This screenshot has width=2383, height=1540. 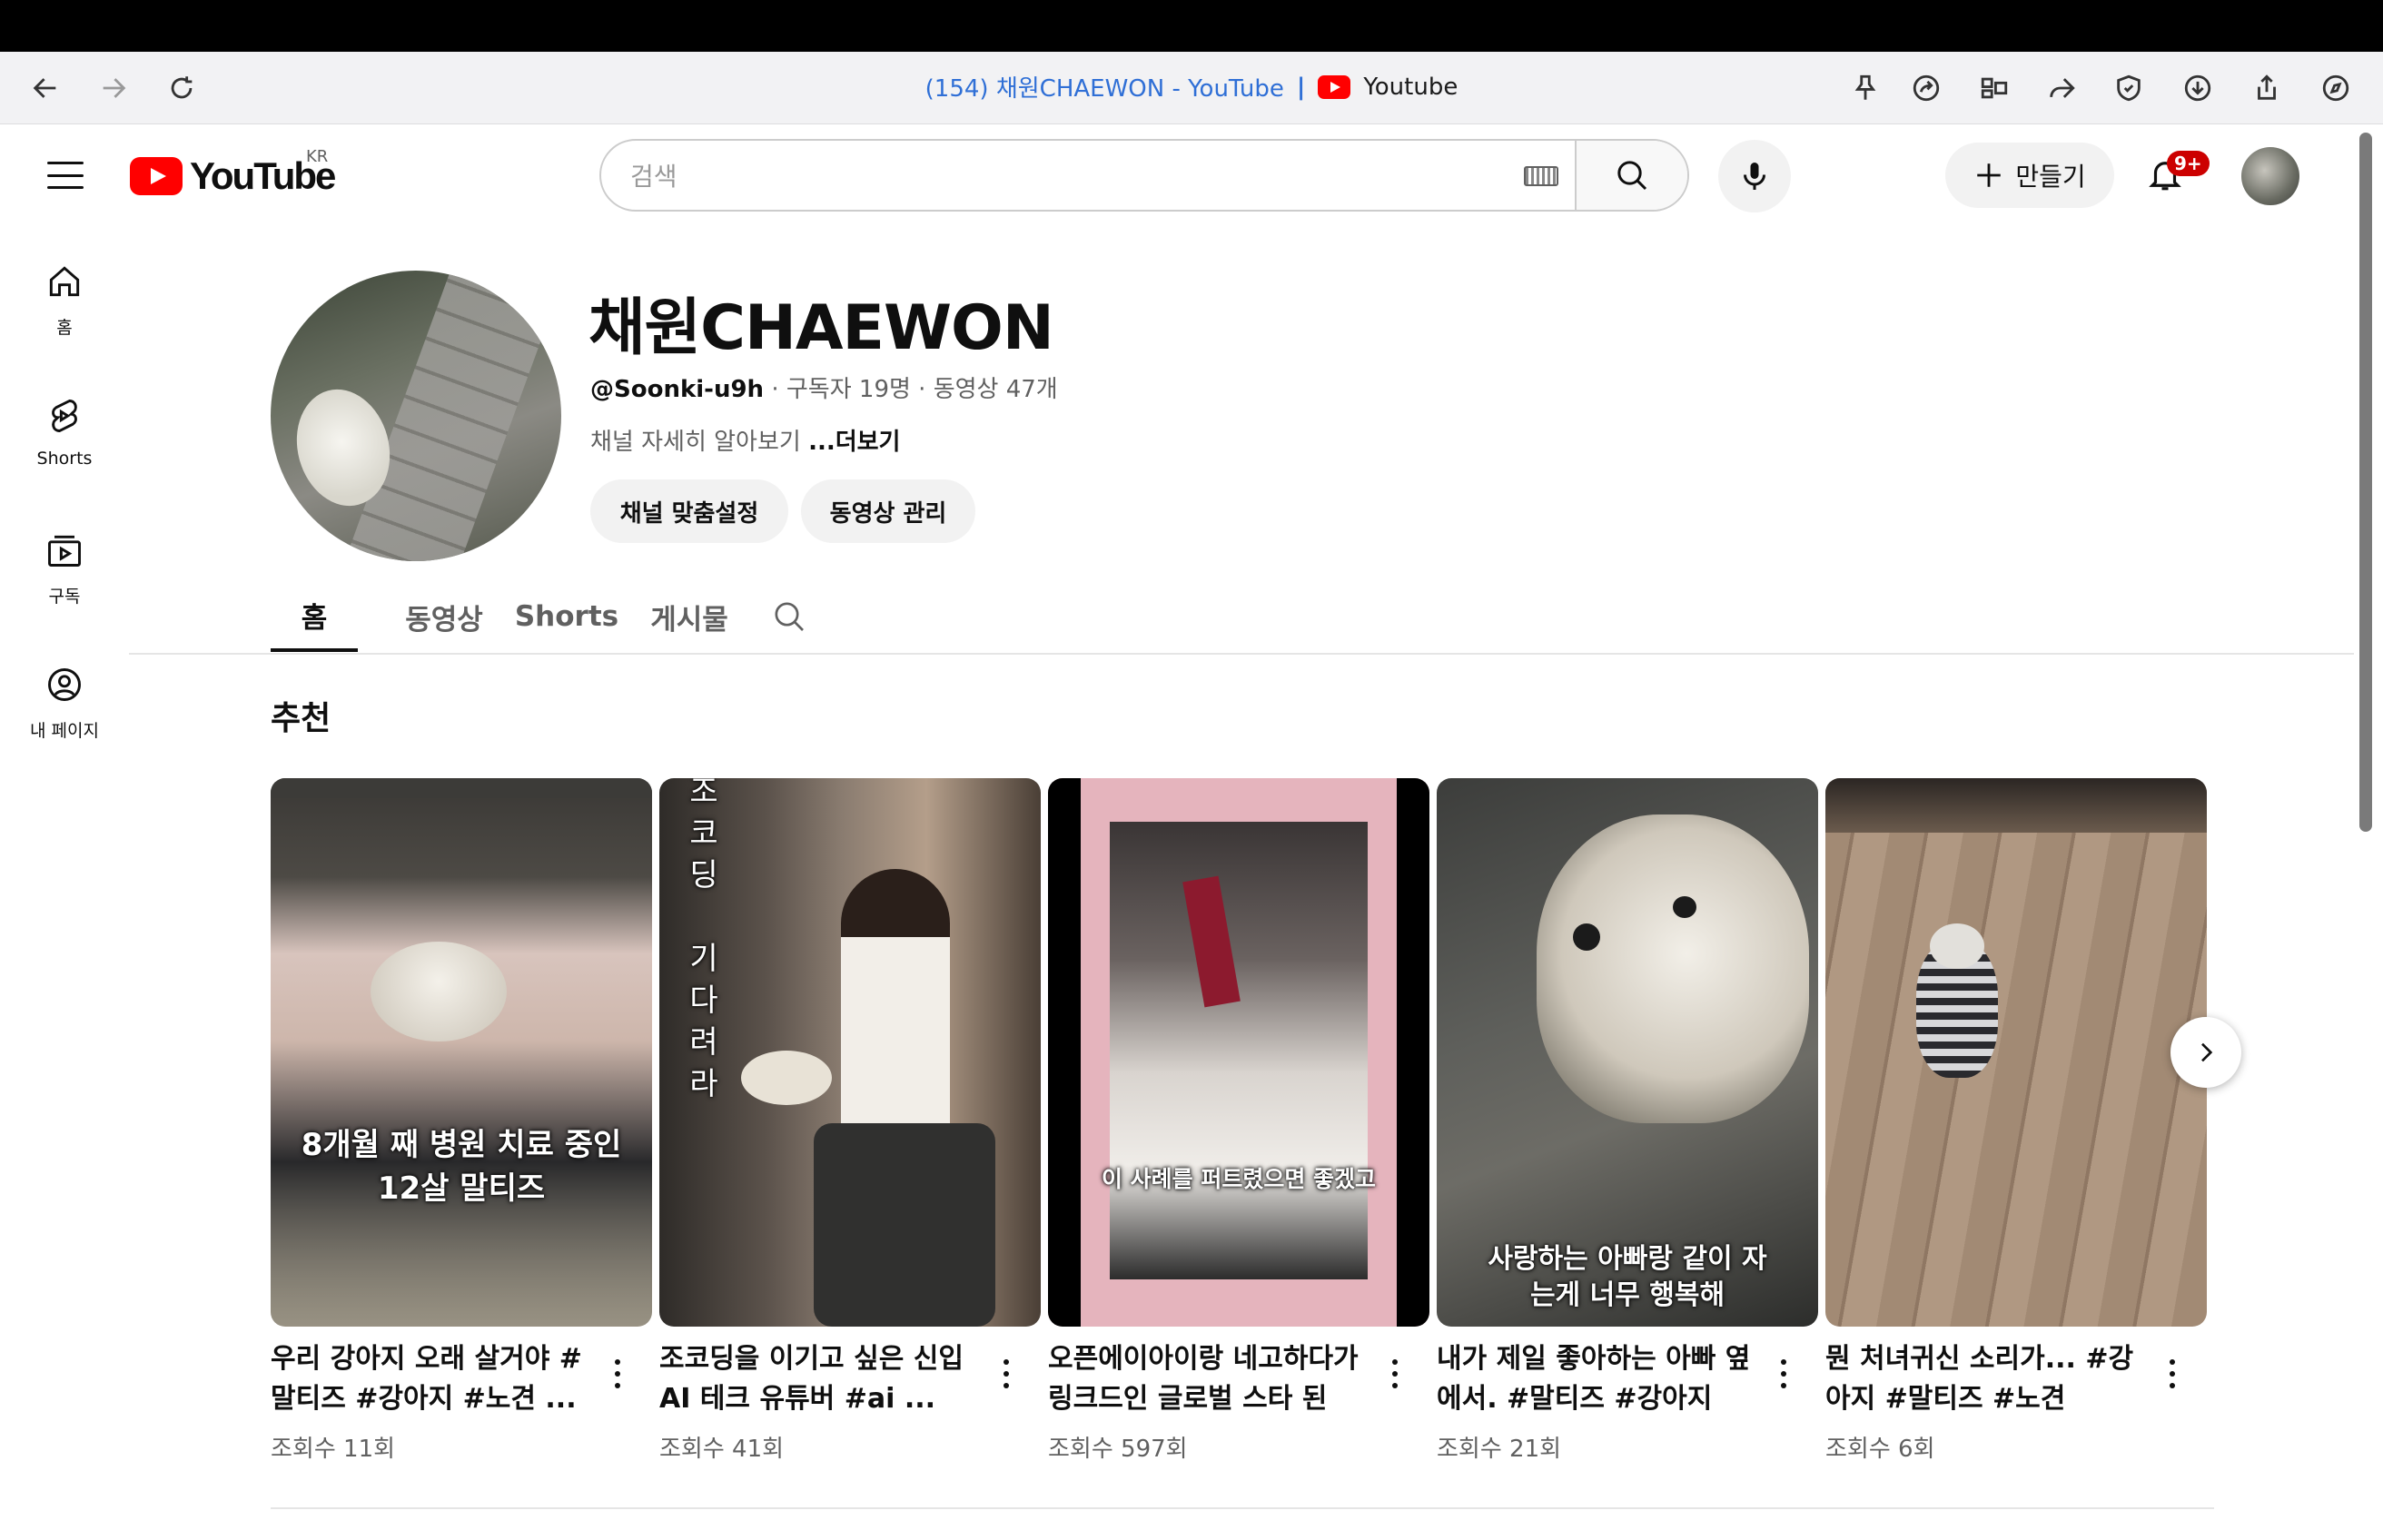 I want to click on guide-item-home: 홈, so click(x=64, y=300).